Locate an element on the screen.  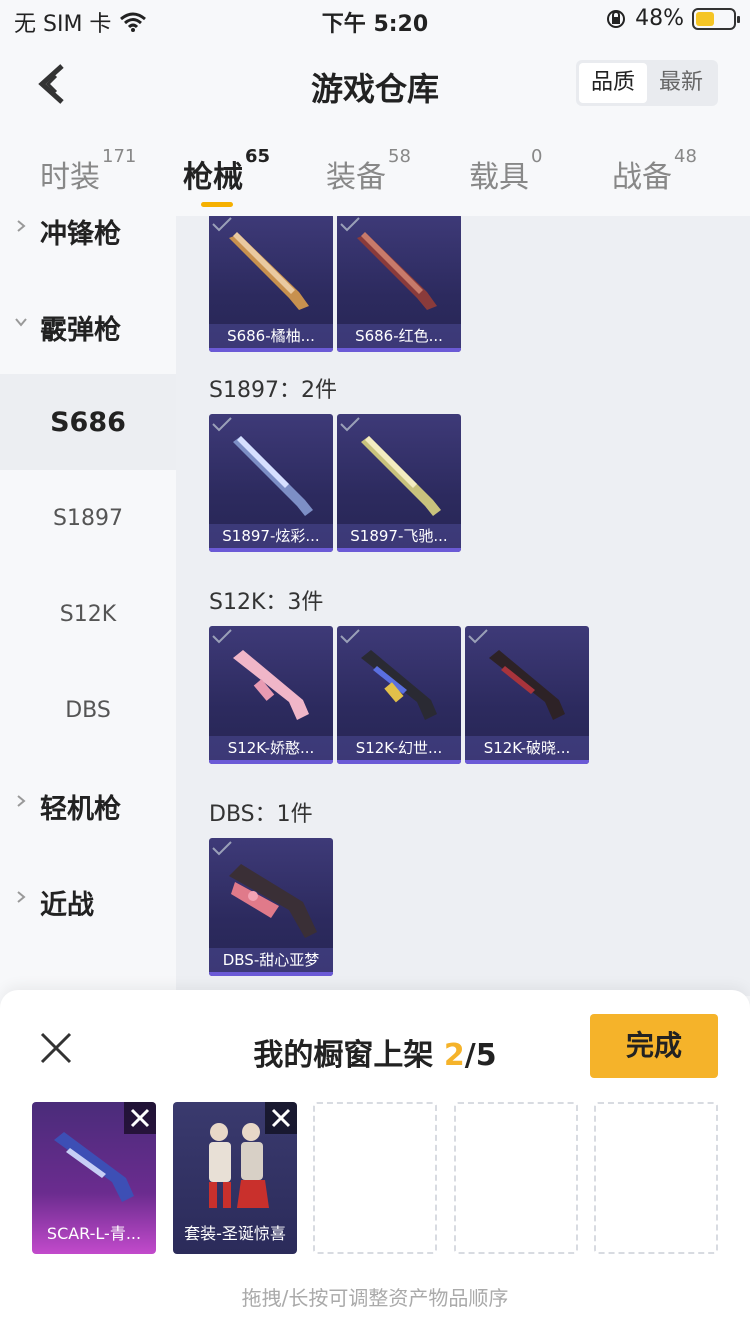
sort-toggle: 品质 最新 is located at coordinates (647, 83).